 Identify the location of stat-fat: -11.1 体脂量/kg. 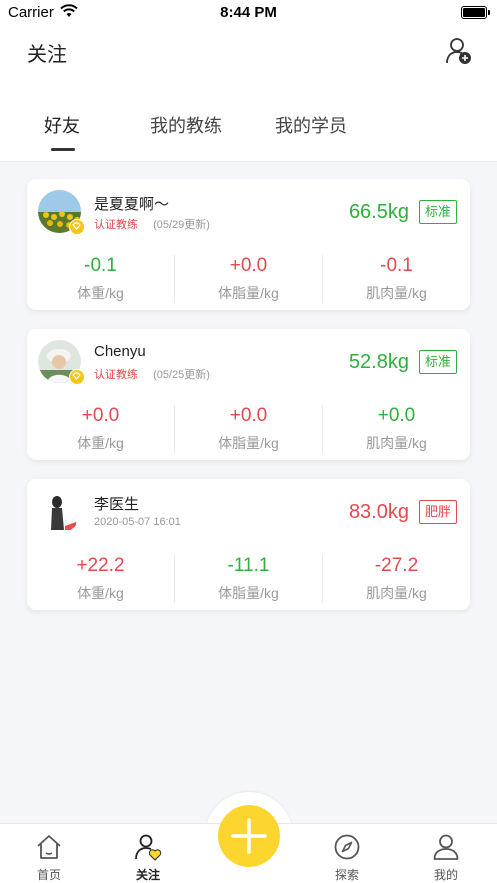
(248, 579).